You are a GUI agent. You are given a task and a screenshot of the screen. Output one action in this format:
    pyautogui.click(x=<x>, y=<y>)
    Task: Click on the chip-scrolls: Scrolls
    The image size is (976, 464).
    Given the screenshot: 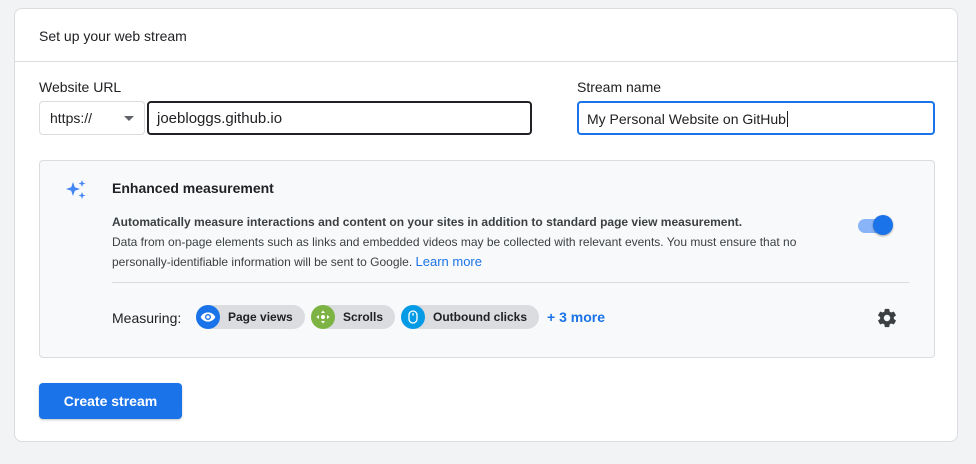 What is the action you would take?
    pyautogui.click(x=353, y=317)
    